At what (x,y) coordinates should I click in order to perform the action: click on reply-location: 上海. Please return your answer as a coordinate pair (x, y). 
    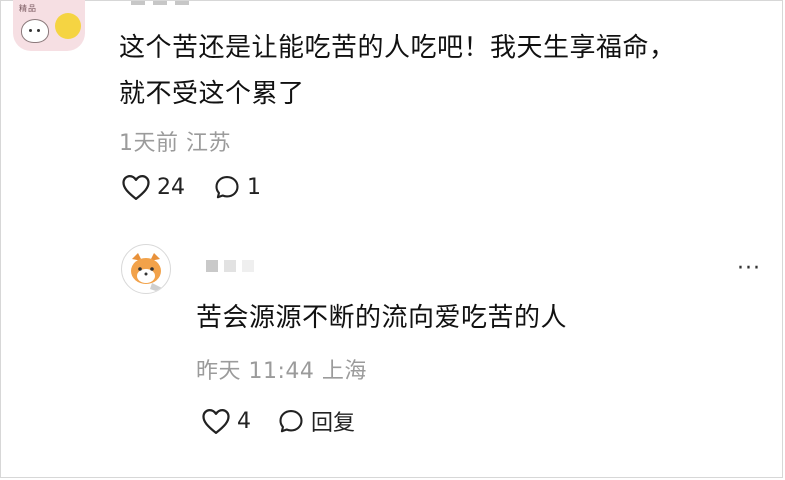
    Looking at the image, I should click on (344, 371).